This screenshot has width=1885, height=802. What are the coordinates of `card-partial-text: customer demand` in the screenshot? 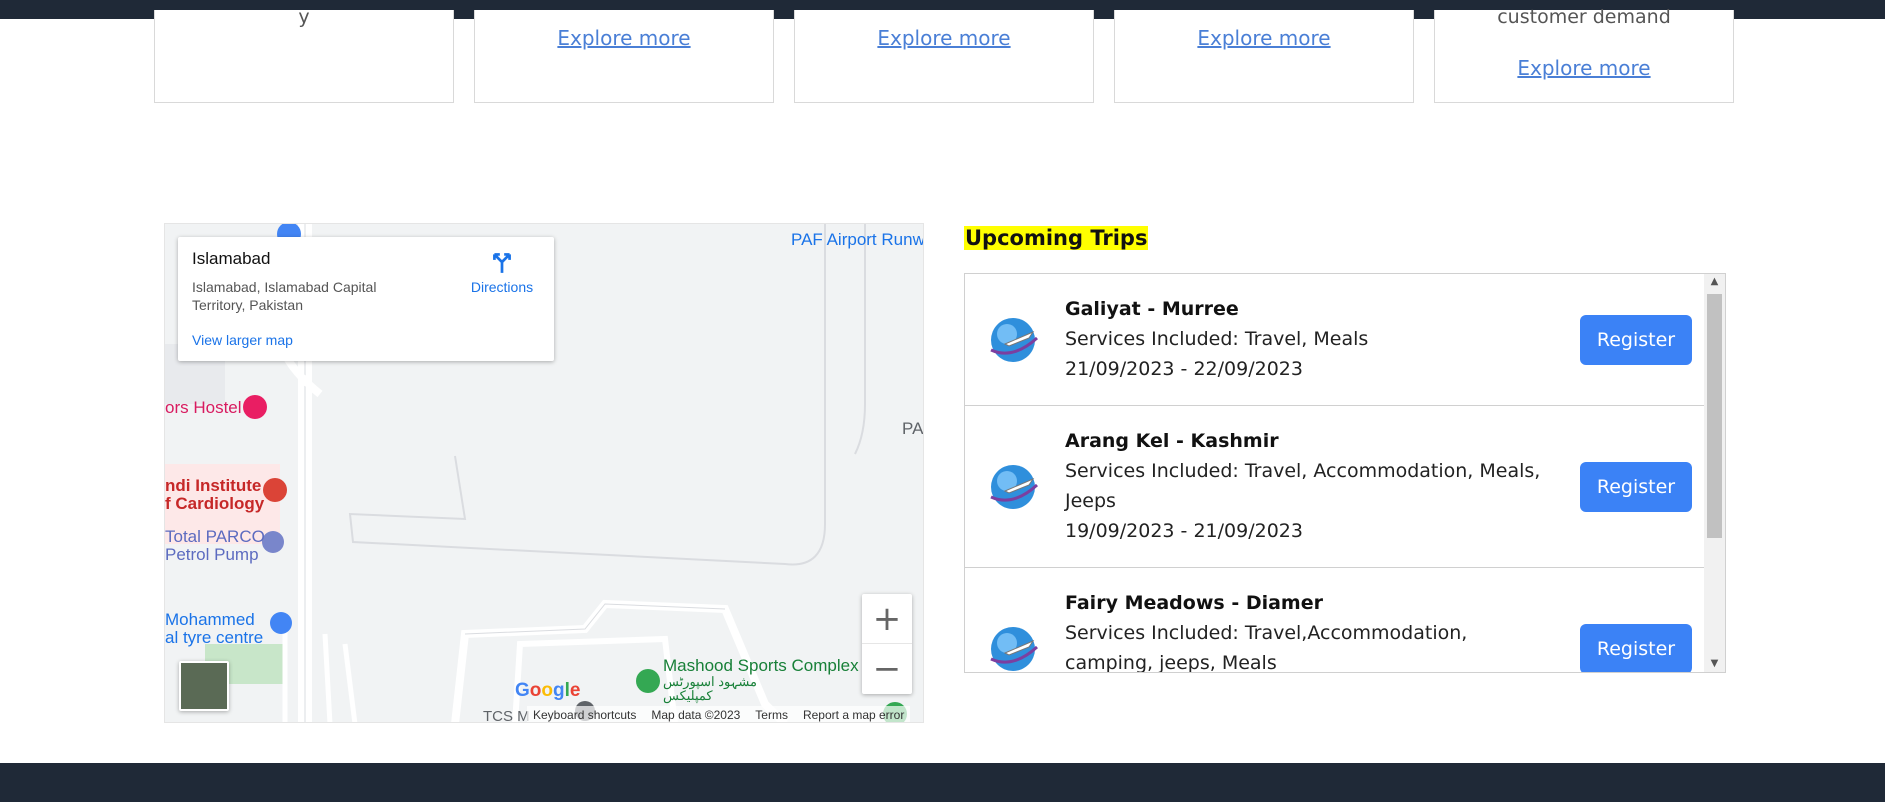 It's located at (1584, 17).